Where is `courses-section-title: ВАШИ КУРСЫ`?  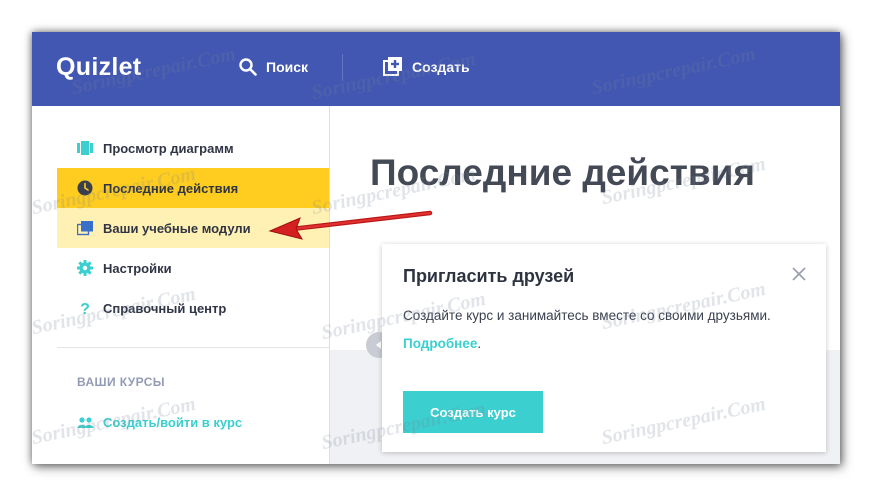
courses-section-title: ВАШИ КУРСЫ is located at coordinates (121, 382).